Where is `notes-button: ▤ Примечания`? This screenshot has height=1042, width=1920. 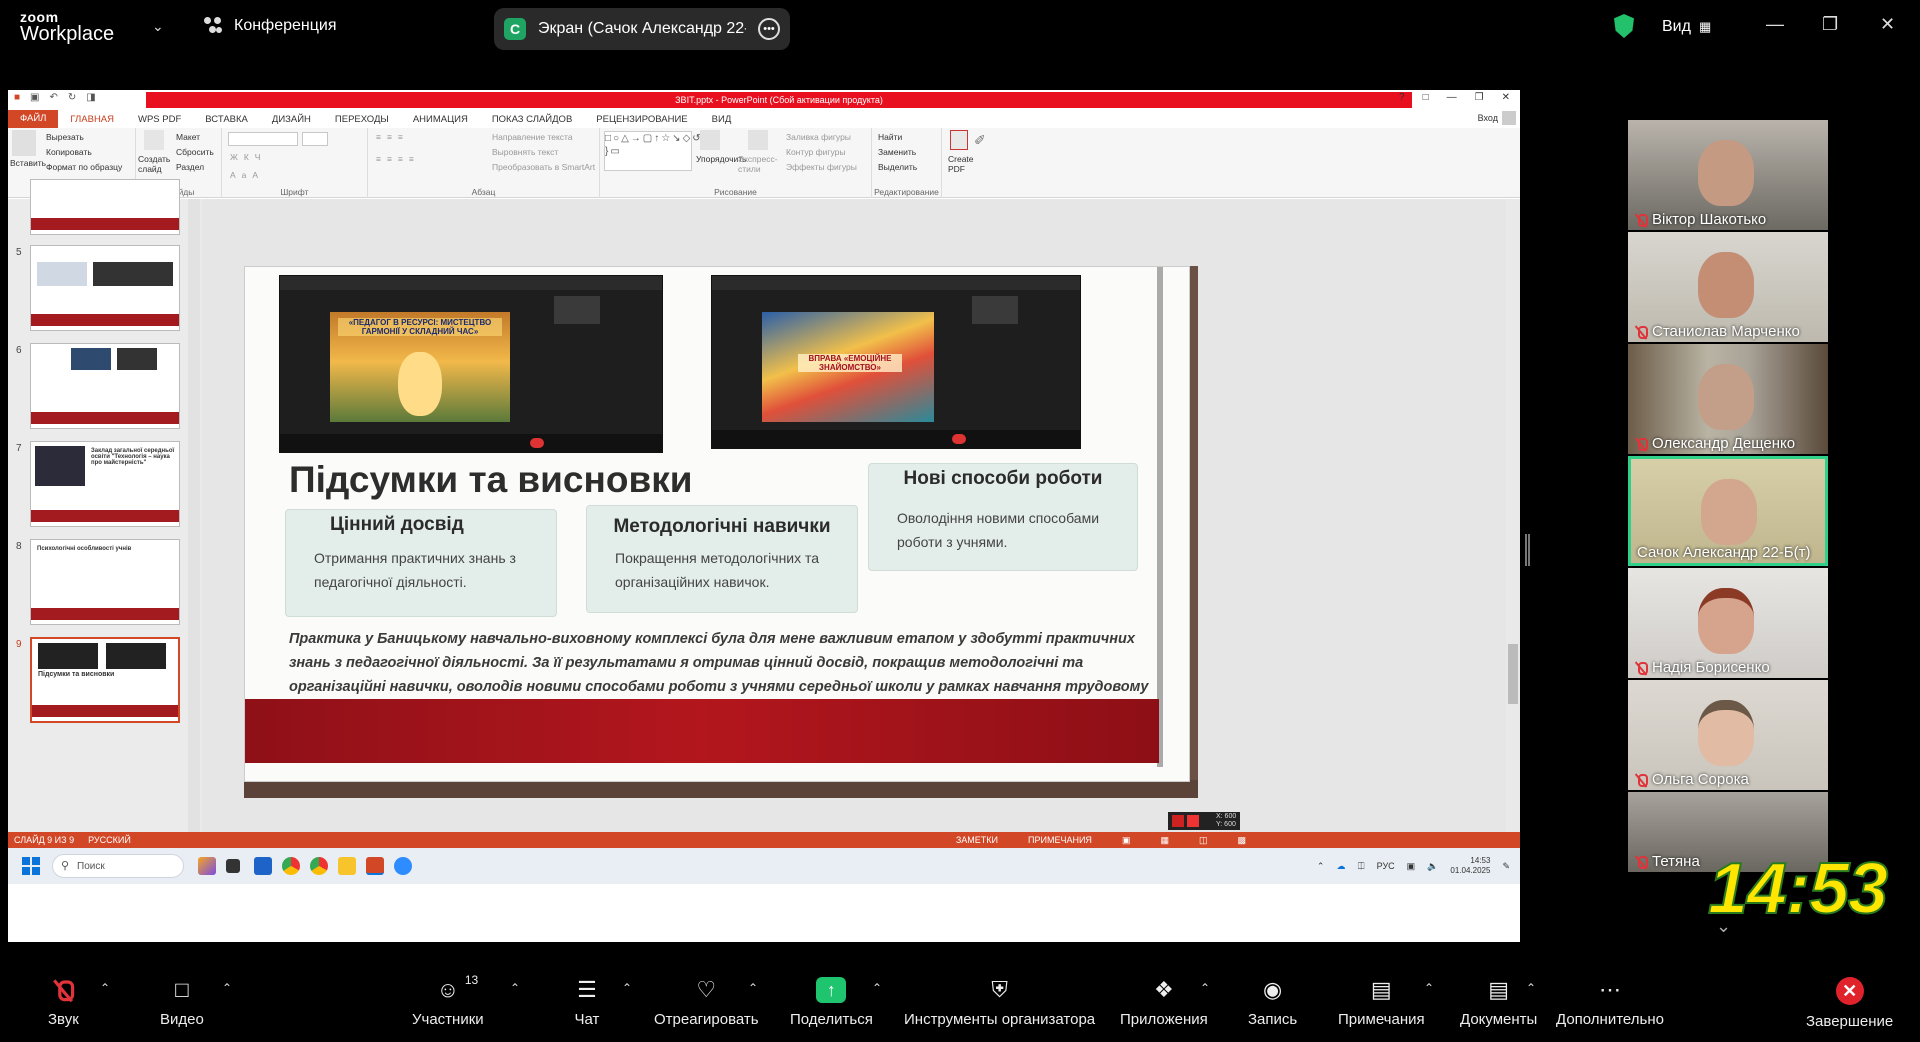
notes-button: ▤ Примечания is located at coordinates (1381, 1002).